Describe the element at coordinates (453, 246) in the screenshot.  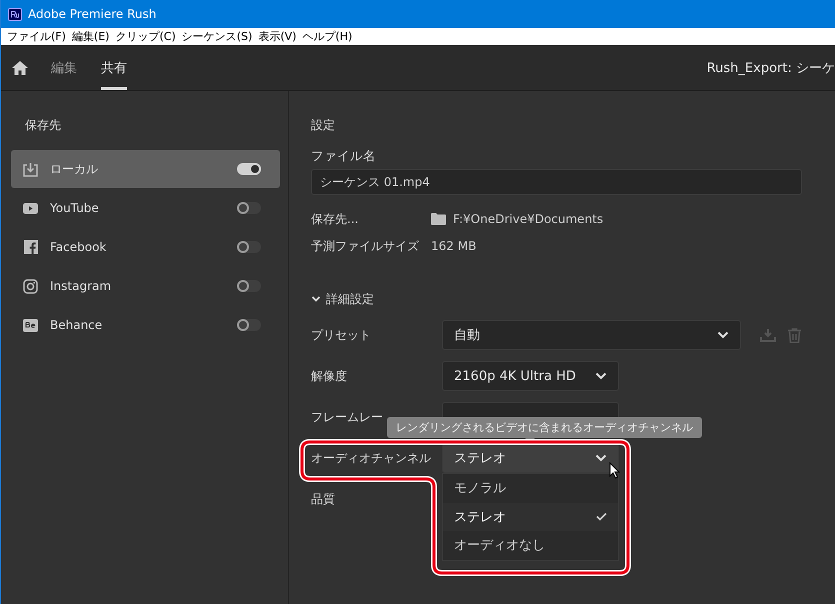
I see `size-value: 162 MB` at that location.